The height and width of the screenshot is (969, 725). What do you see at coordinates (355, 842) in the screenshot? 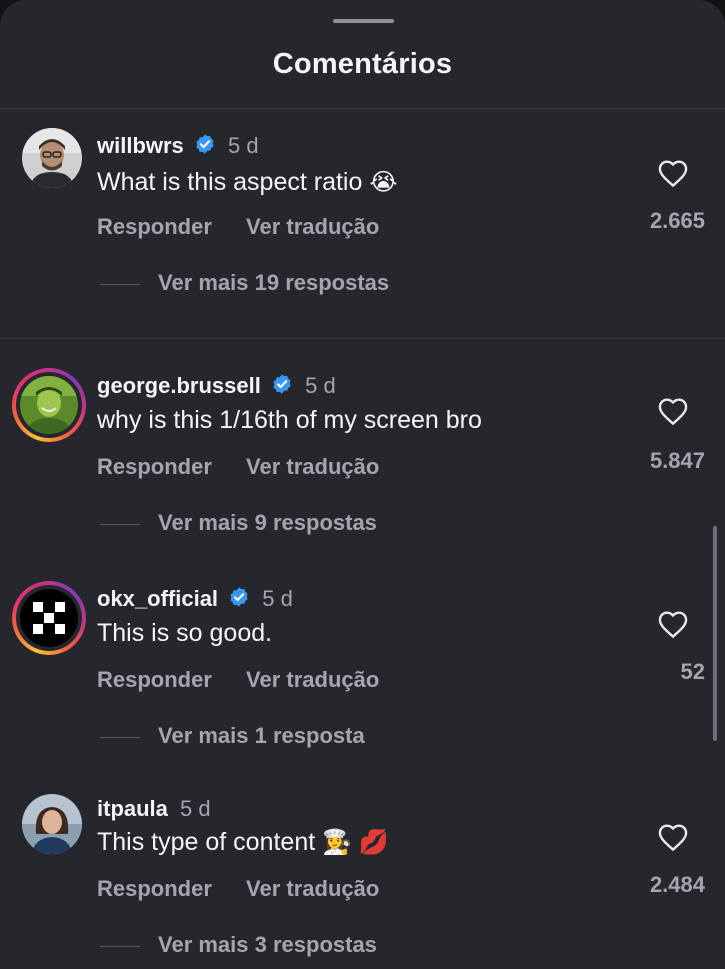
I see `comment-emoji: 👩‍🍳 💋` at bounding box center [355, 842].